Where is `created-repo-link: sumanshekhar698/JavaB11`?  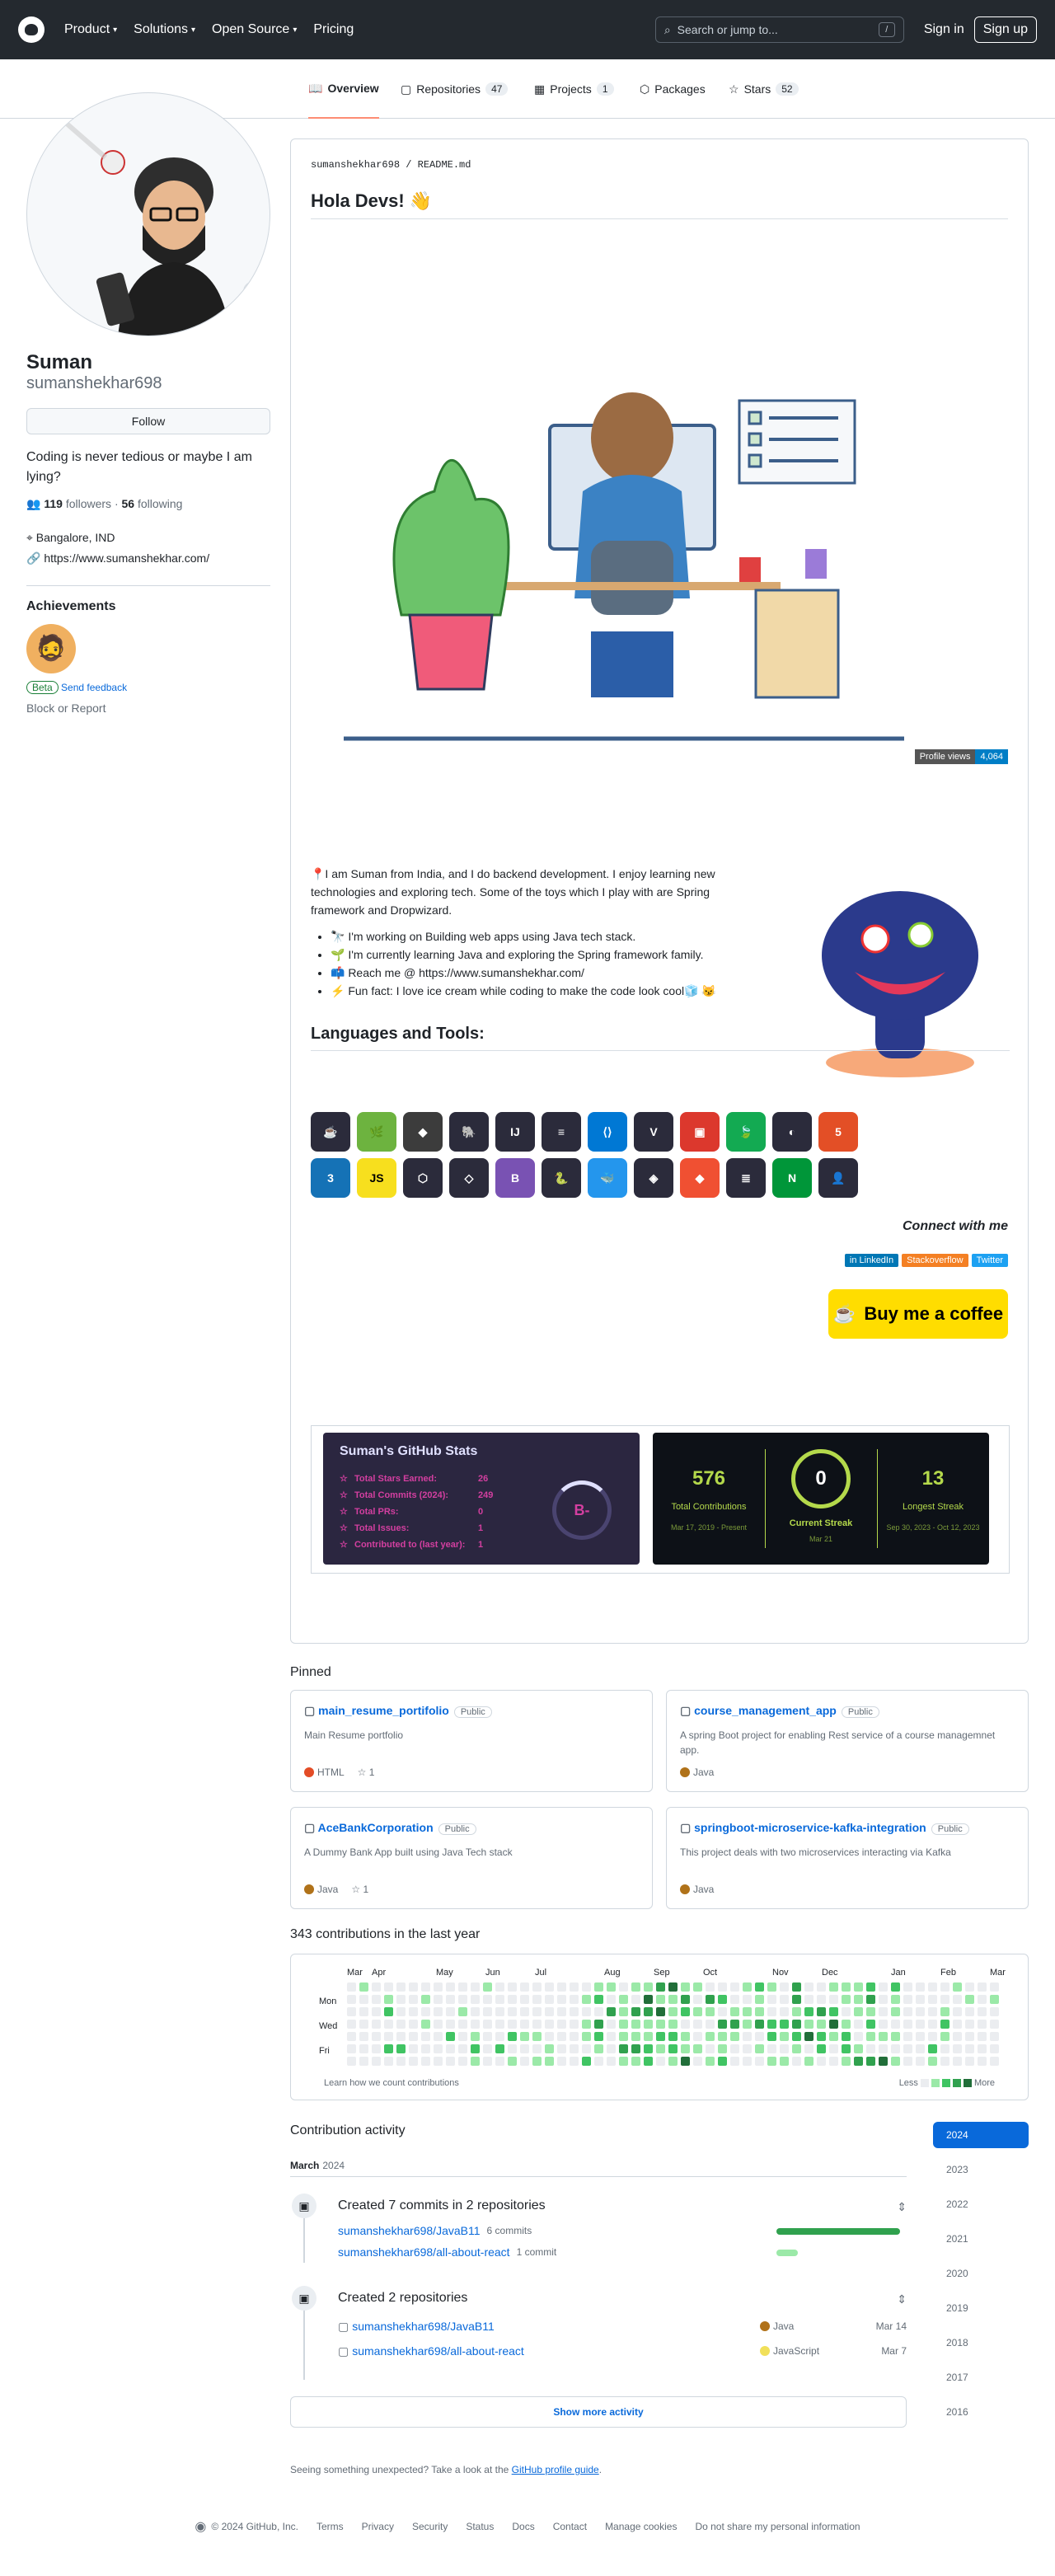
created-repo-link: sumanshekhar698/JavaB11 is located at coordinates (424, 2327).